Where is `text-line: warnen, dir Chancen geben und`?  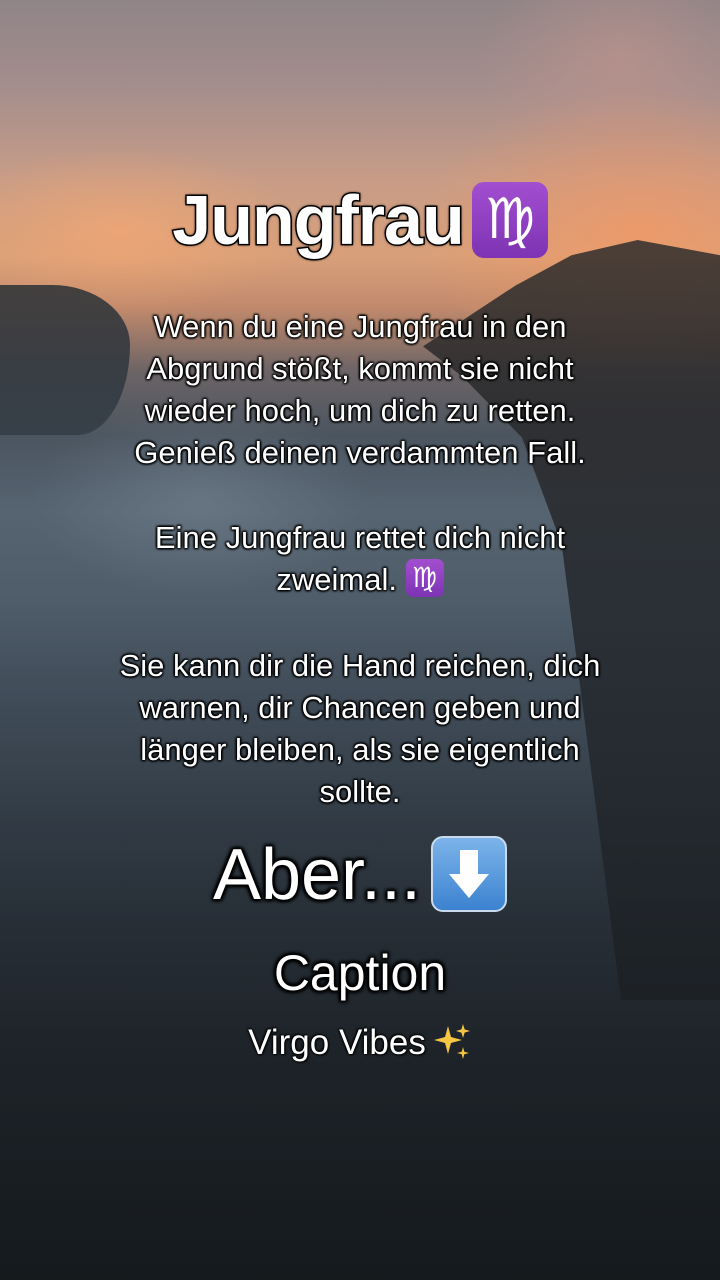
text-line: warnen, dir Chancen geben und is located at coordinates (360, 707).